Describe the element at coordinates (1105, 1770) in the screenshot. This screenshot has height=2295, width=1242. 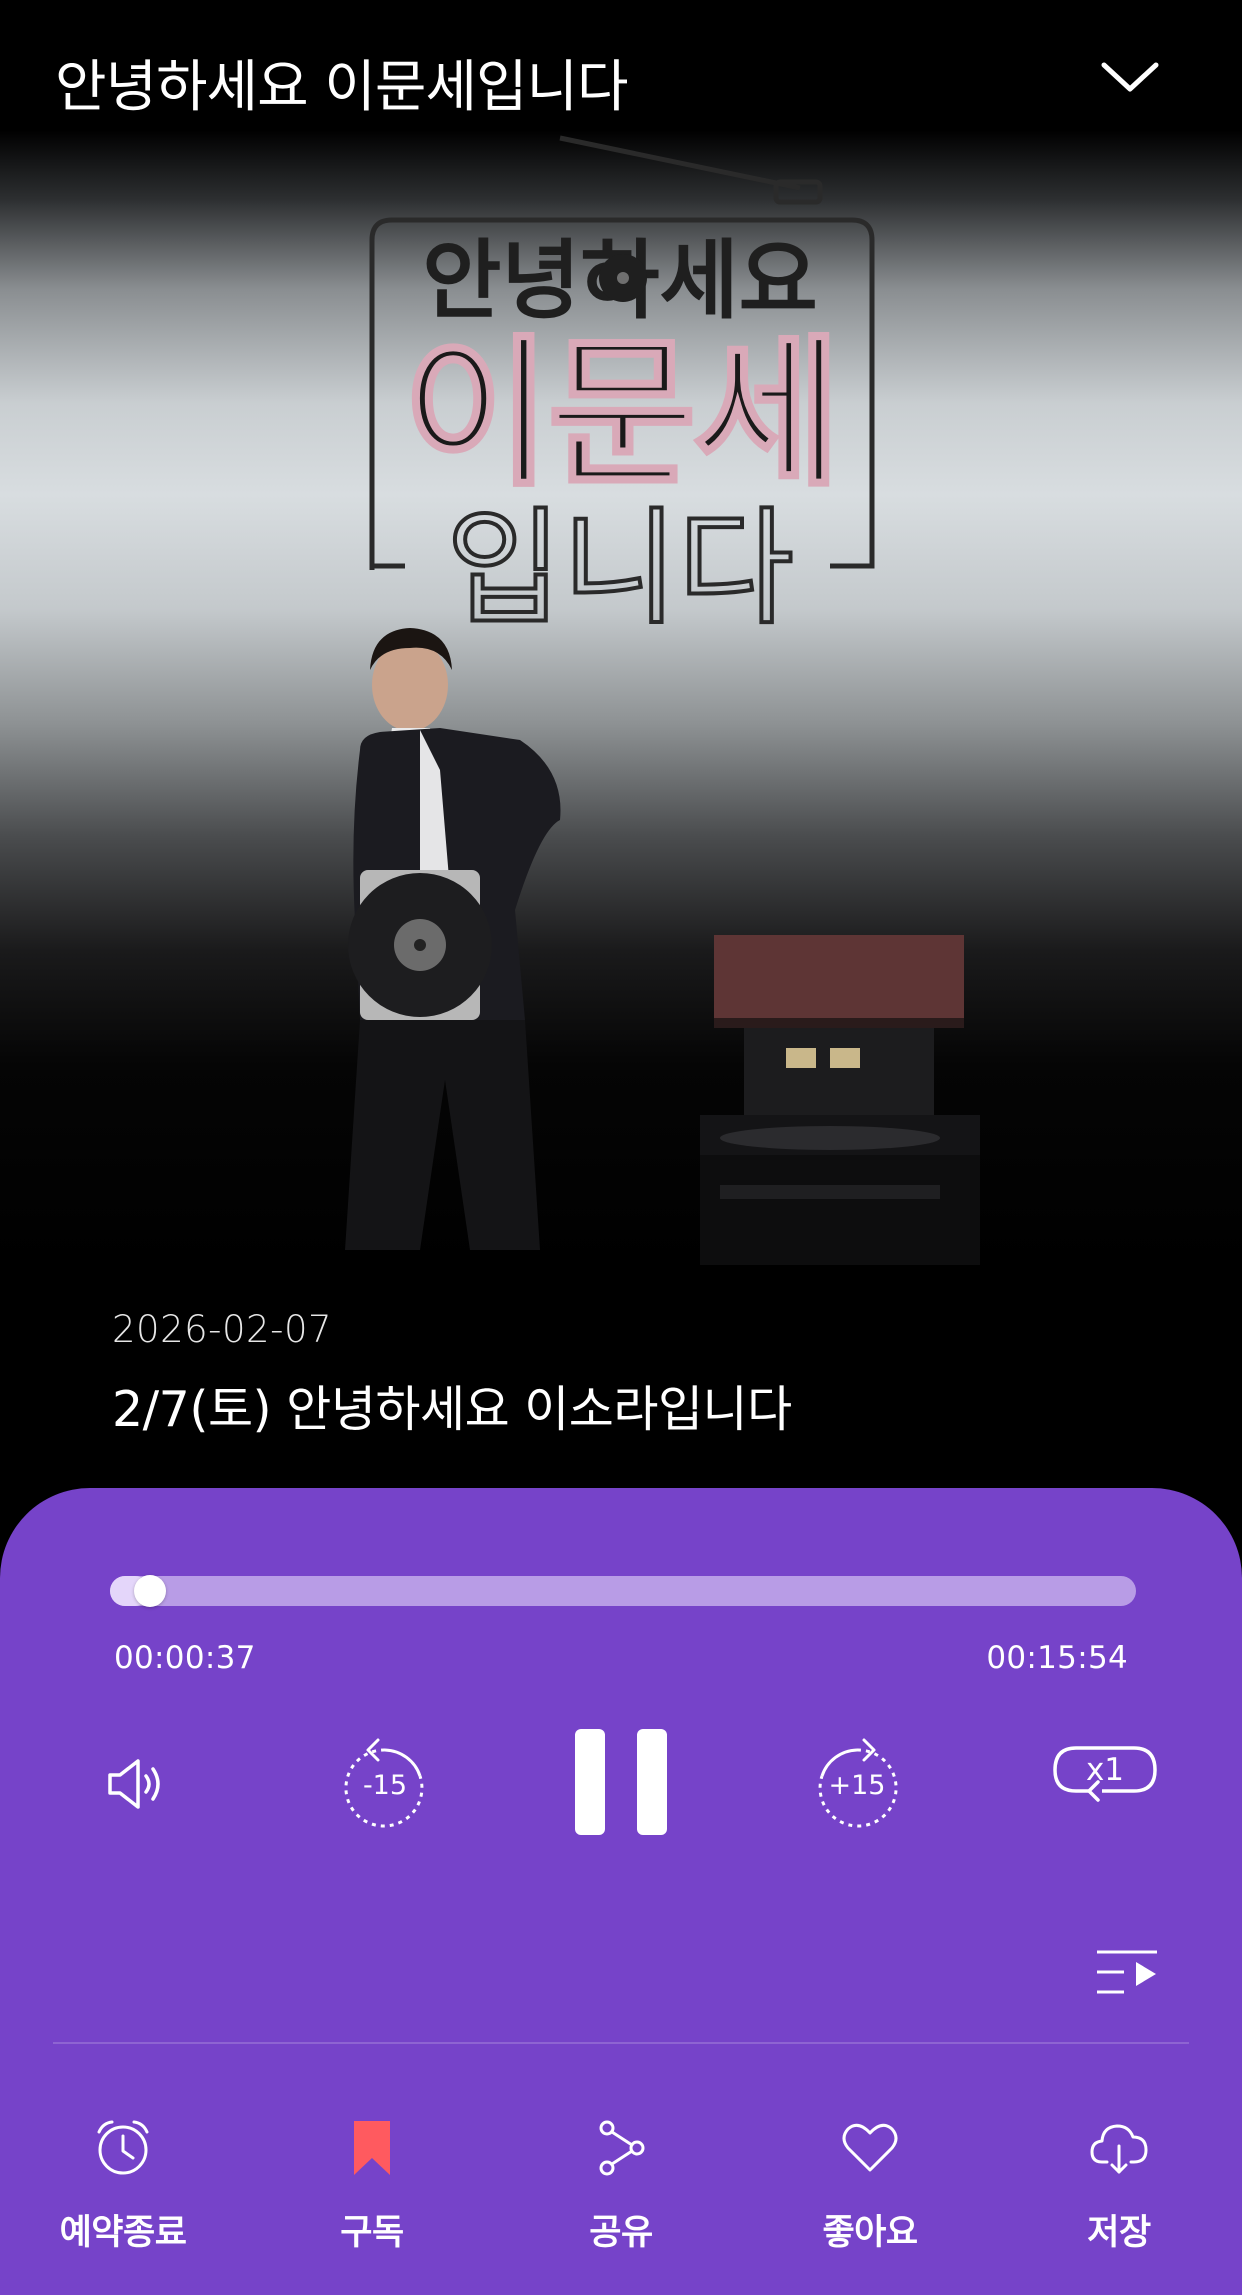
I see `speed-label: x1` at that location.